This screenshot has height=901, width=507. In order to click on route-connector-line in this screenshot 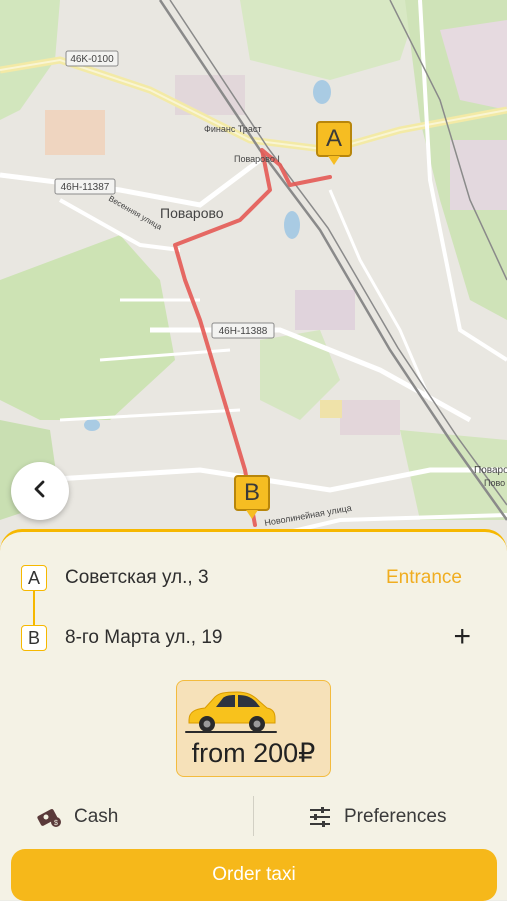, I will do `click(34, 608)`.